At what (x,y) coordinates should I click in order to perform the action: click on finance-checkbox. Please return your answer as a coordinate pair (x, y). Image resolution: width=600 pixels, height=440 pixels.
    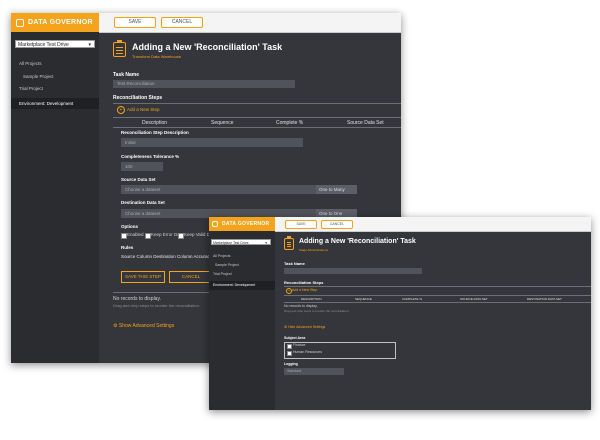
    Looking at the image, I should click on (289, 346).